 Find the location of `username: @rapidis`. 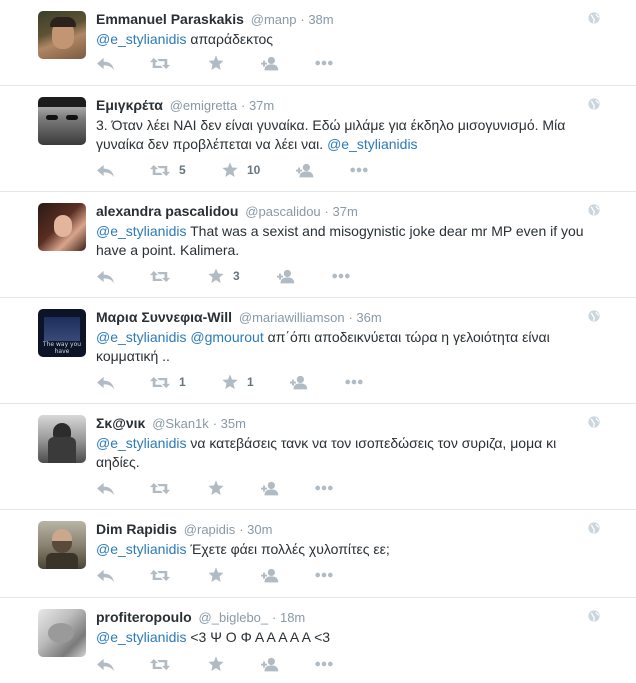

username: @rapidis is located at coordinates (210, 529).